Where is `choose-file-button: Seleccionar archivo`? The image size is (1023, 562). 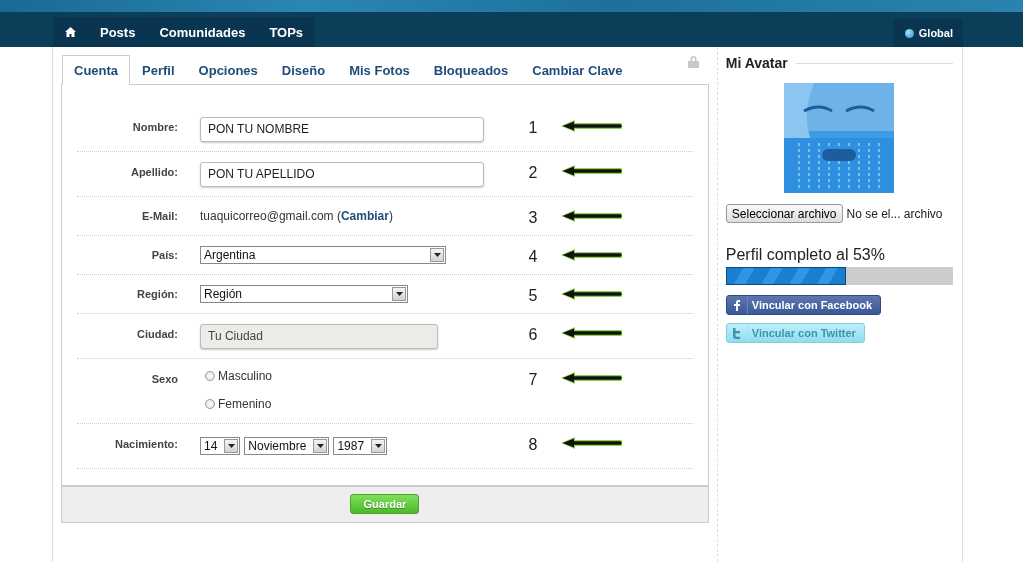 choose-file-button: Seleccionar archivo is located at coordinates (784, 213).